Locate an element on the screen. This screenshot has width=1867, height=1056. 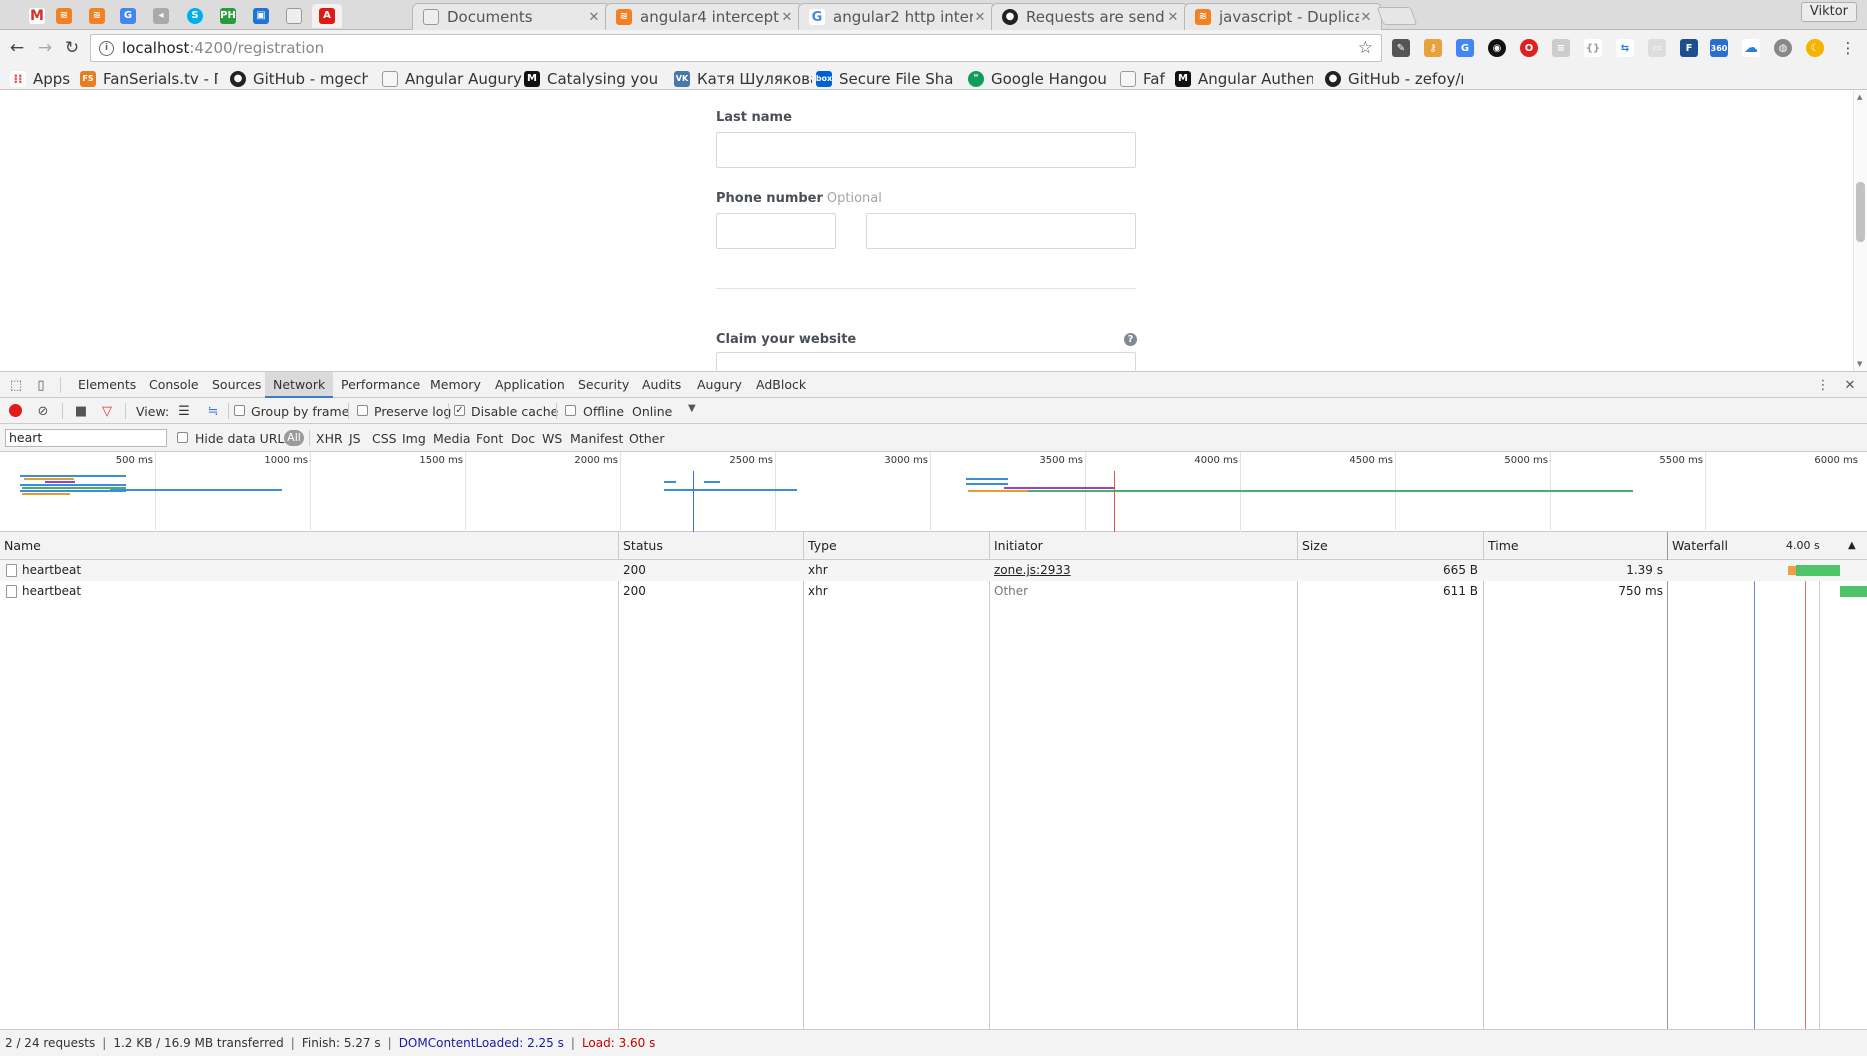
devtools-tab-sources: Sources is located at coordinates (236, 385).